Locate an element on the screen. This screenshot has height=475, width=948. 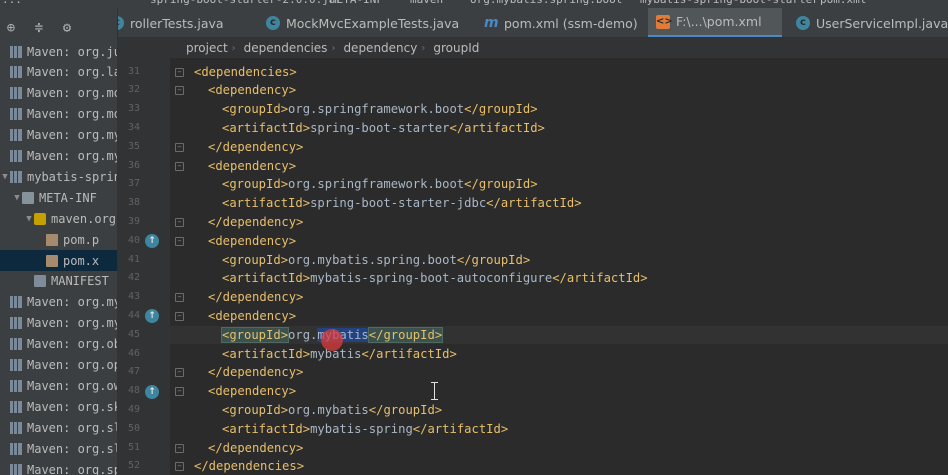
gear-icon: ⚙ is located at coordinates (67, 28).